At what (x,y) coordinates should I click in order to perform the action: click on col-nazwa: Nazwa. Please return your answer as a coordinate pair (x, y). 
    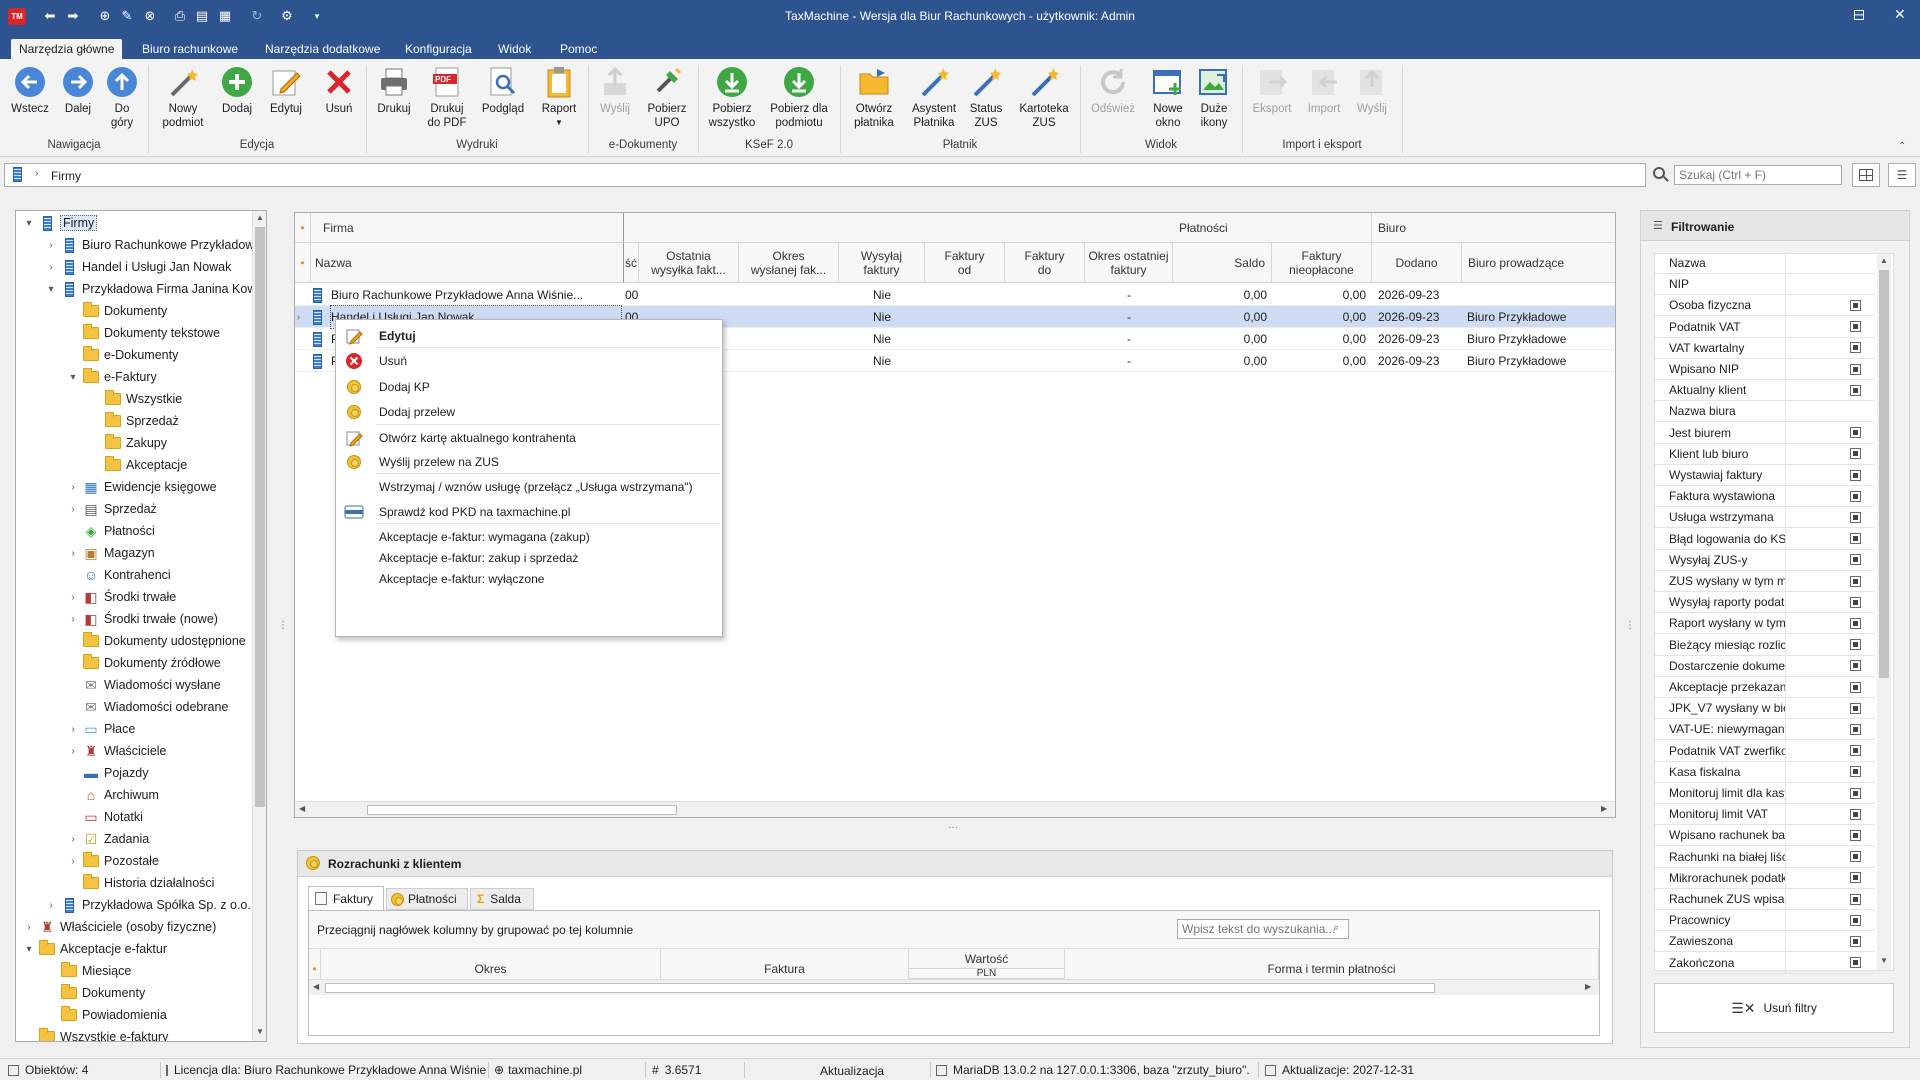
    Looking at the image, I should click on (467, 263).